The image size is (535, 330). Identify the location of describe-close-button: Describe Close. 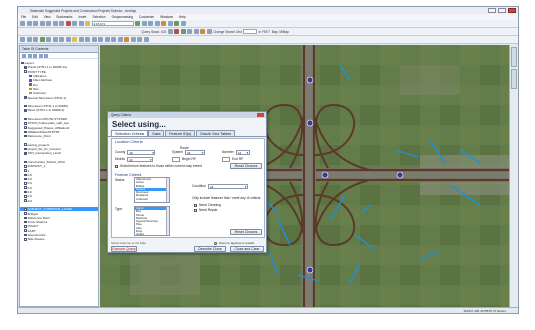
(210, 249).